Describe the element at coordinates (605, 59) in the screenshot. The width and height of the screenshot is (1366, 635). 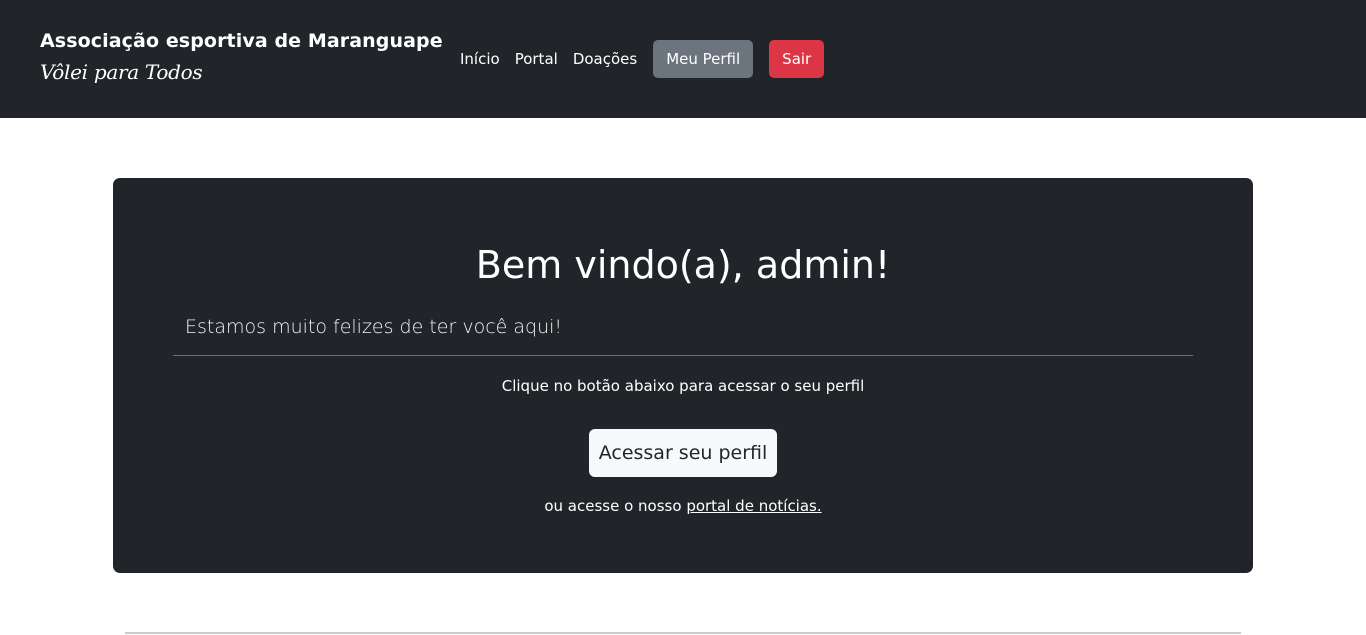
I see `nav-link-donations: Doações` at that location.